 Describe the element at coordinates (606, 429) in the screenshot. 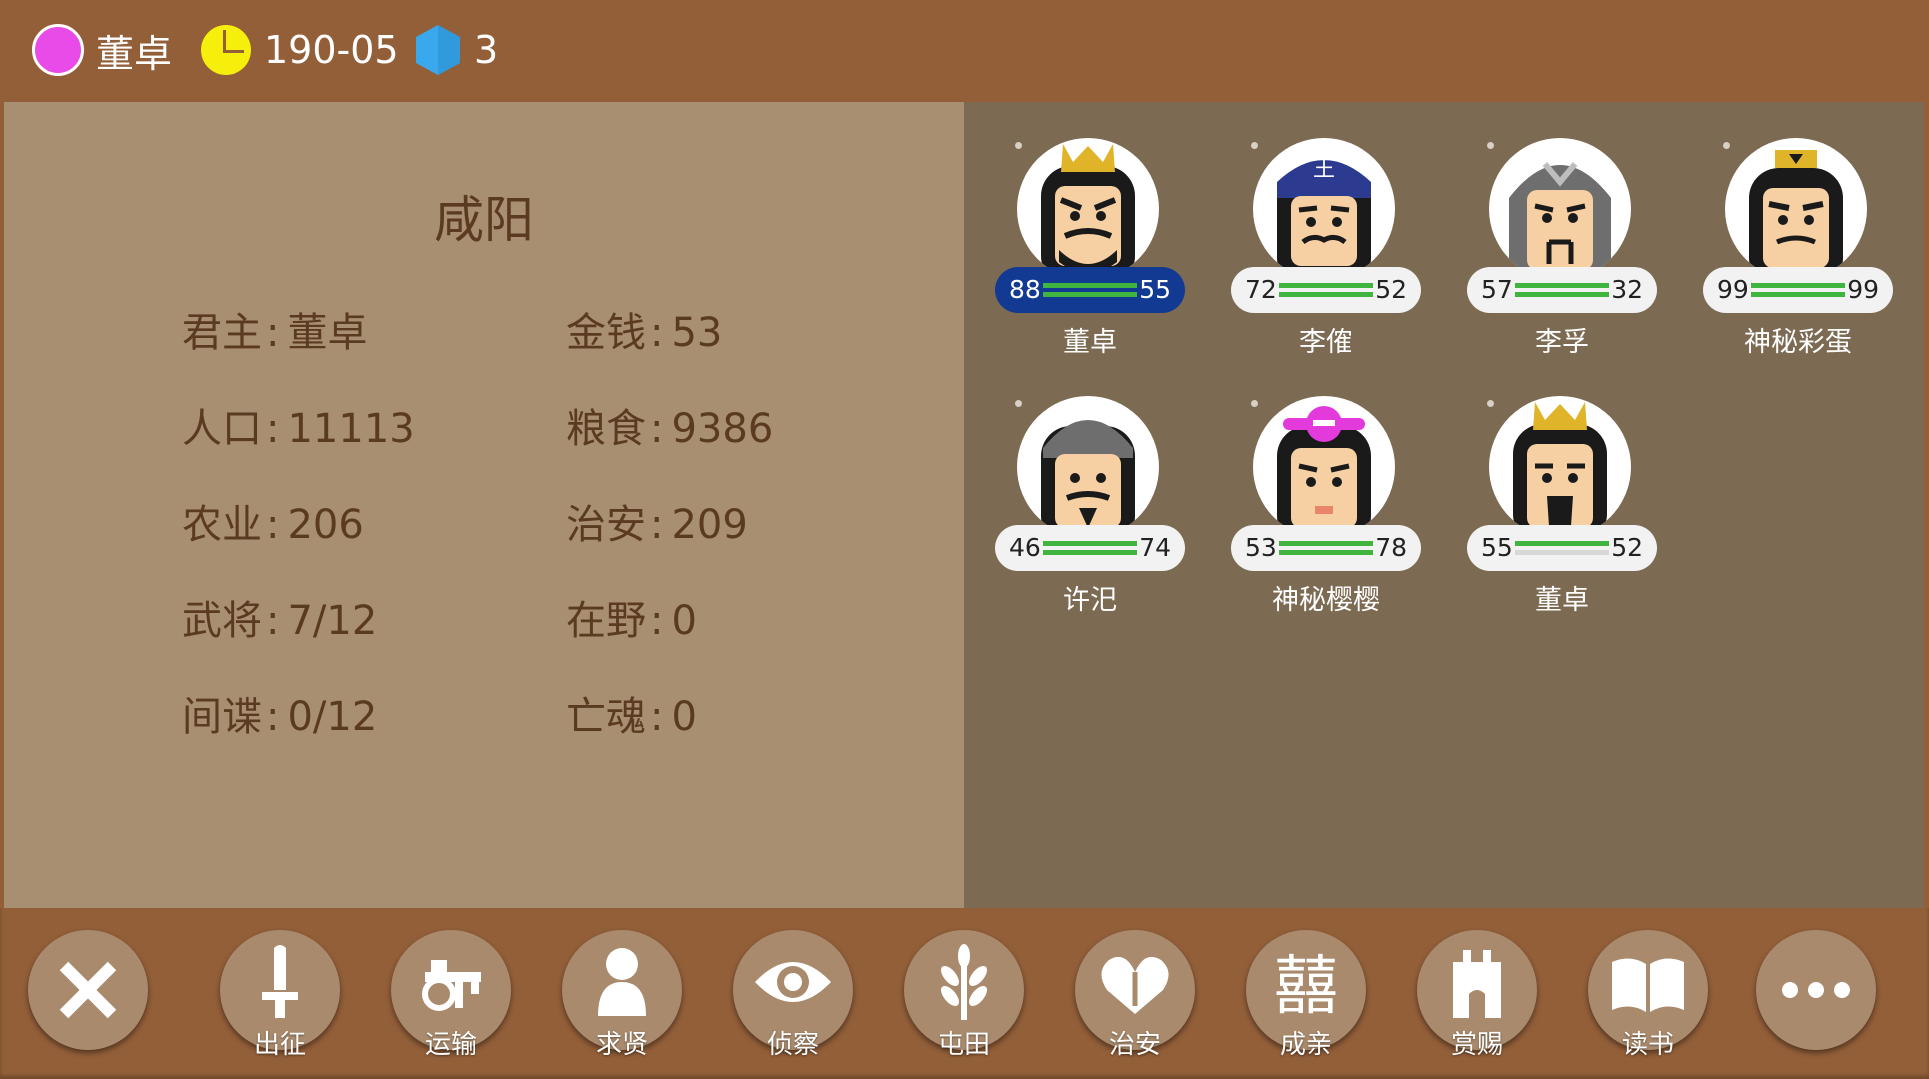

I see `stat-label: 粮食` at that location.